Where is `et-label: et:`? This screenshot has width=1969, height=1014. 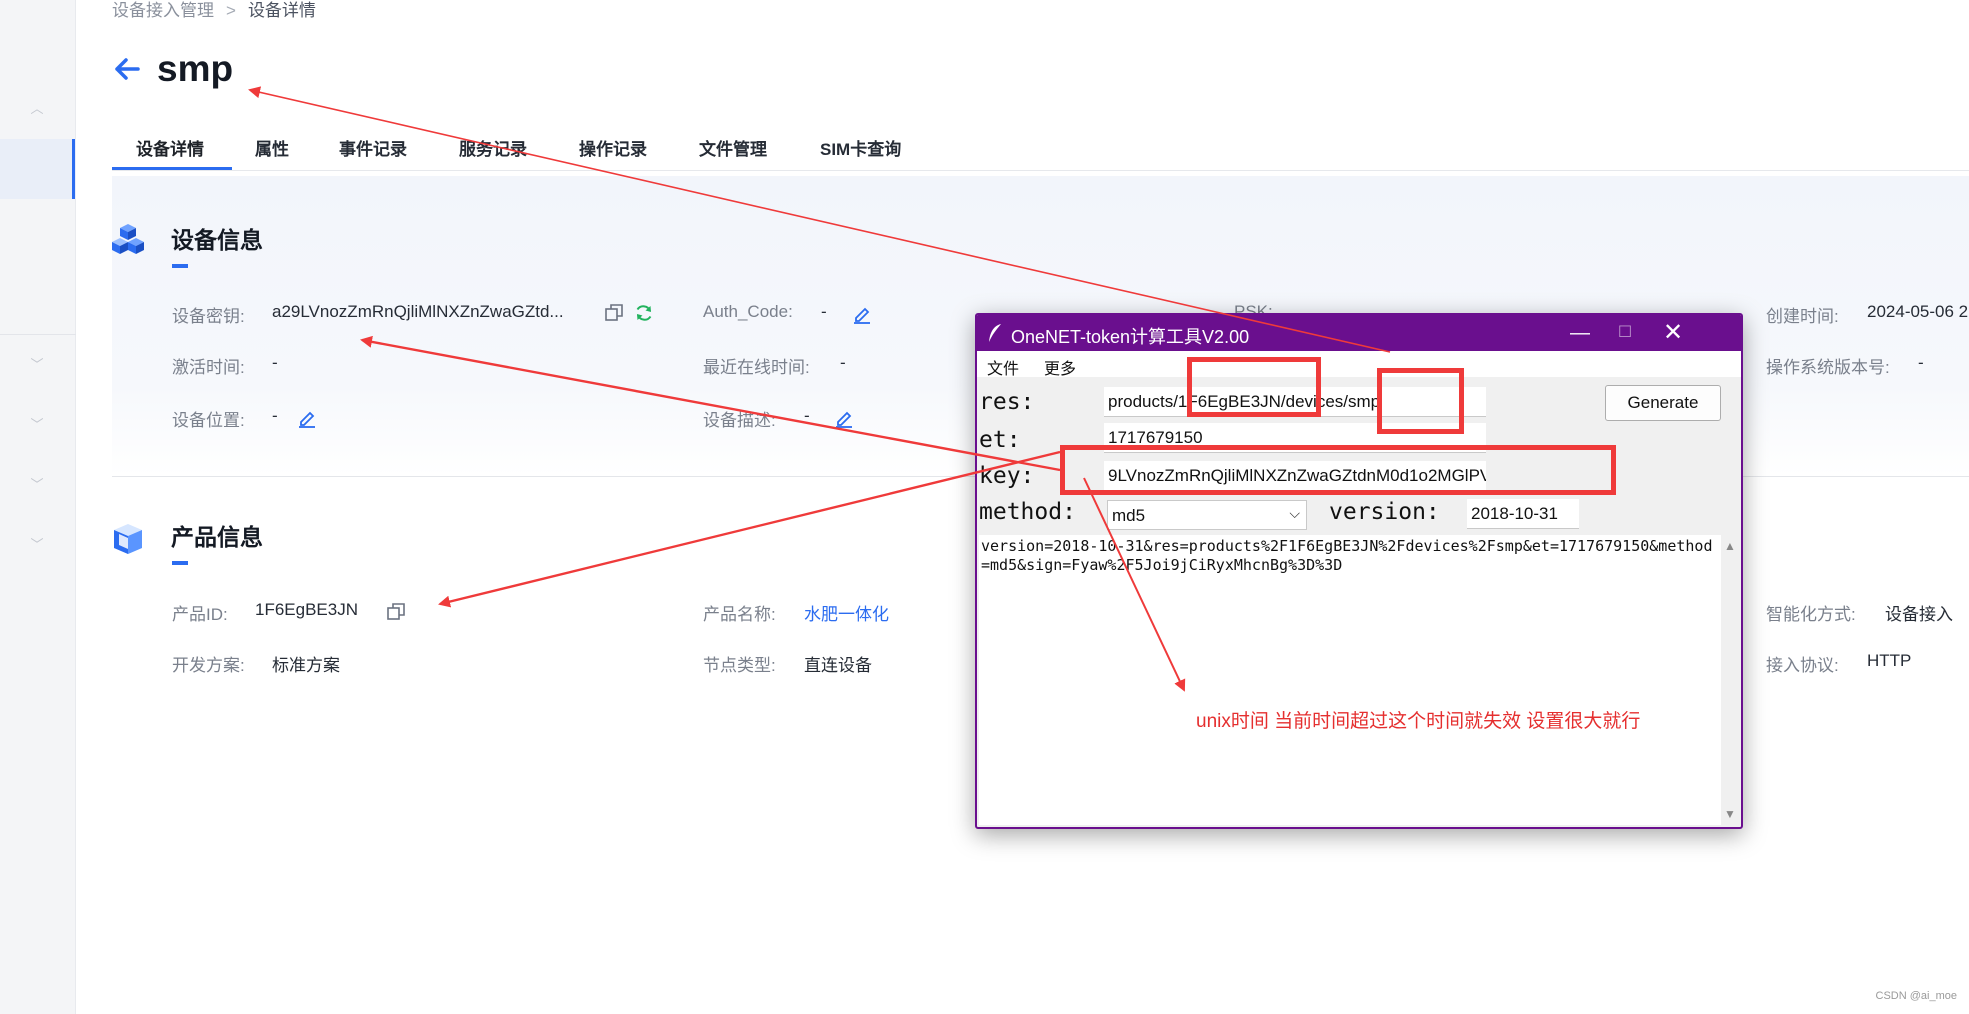 et-label: et: is located at coordinates (1000, 440).